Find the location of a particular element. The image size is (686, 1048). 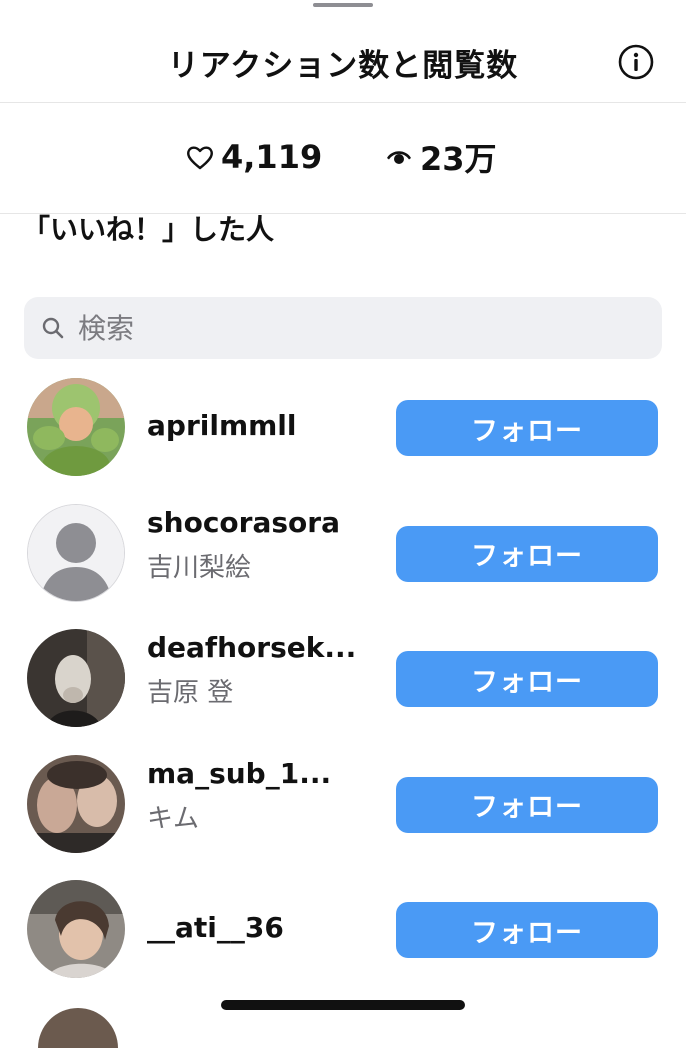

default-avatar-icon is located at coordinates (76, 552).